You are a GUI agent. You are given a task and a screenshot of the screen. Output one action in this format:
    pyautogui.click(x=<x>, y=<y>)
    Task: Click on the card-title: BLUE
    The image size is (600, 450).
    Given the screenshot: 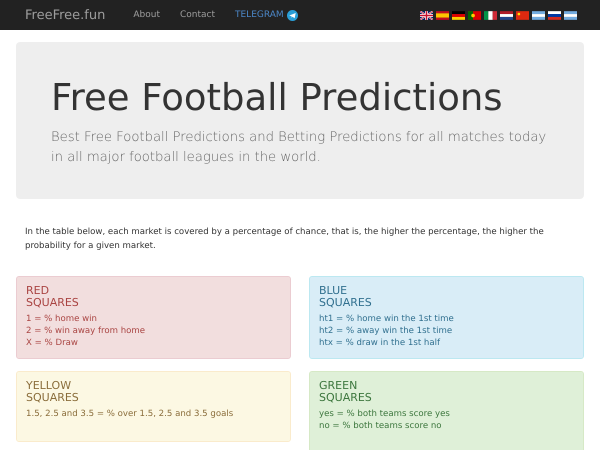 What is the action you would take?
    pyautogui.click(x=333, y=290)
    